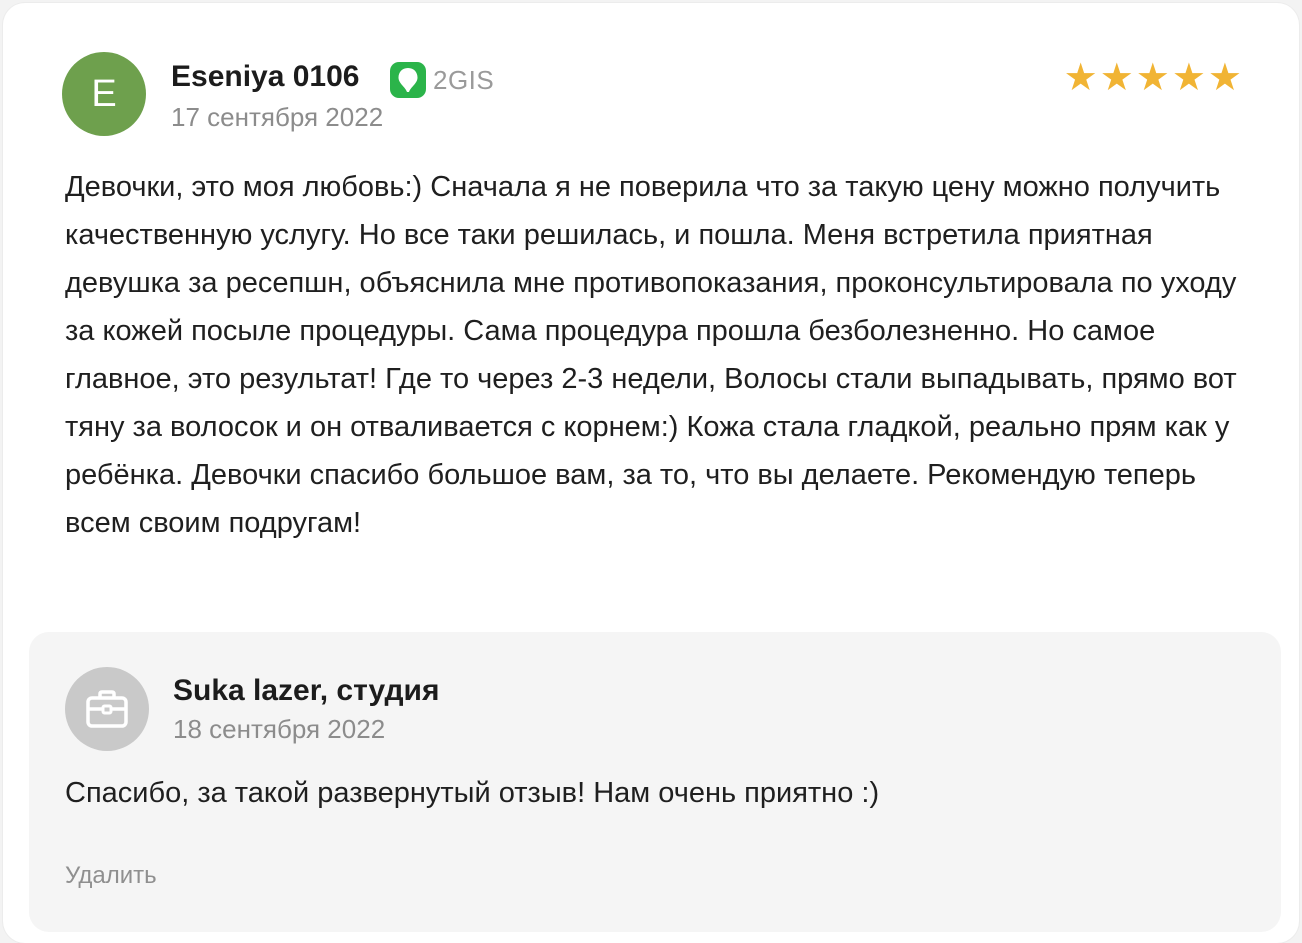 The image size is (1302, 943). I want to click on review-source: 2GIS, so click(442, 80).